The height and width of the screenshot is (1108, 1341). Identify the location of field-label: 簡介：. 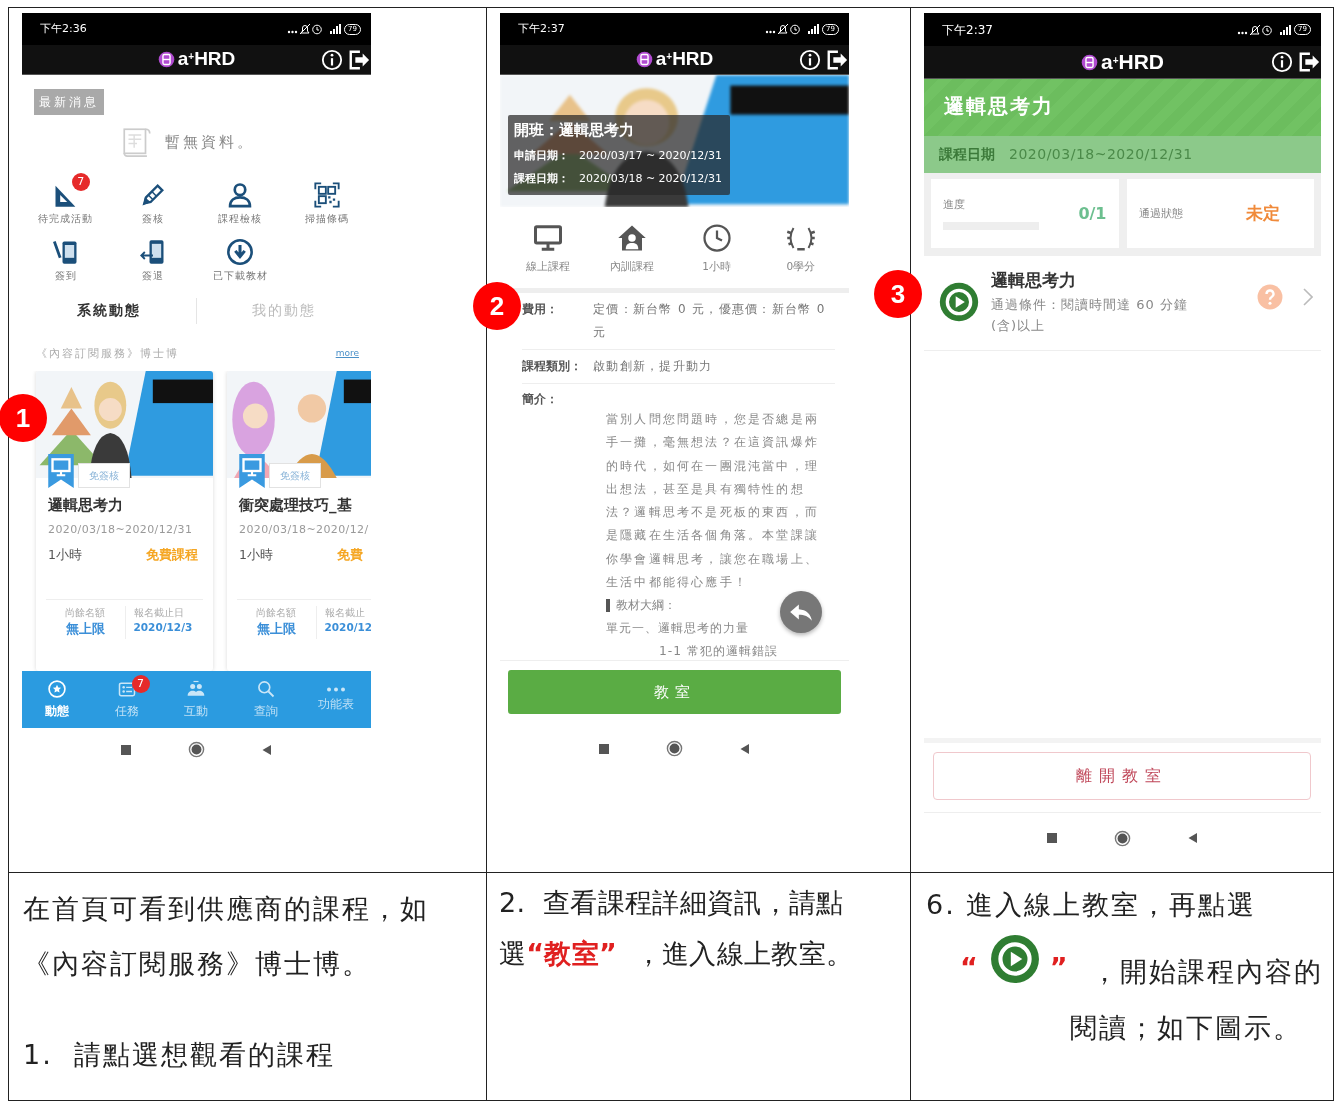
(540, 399).